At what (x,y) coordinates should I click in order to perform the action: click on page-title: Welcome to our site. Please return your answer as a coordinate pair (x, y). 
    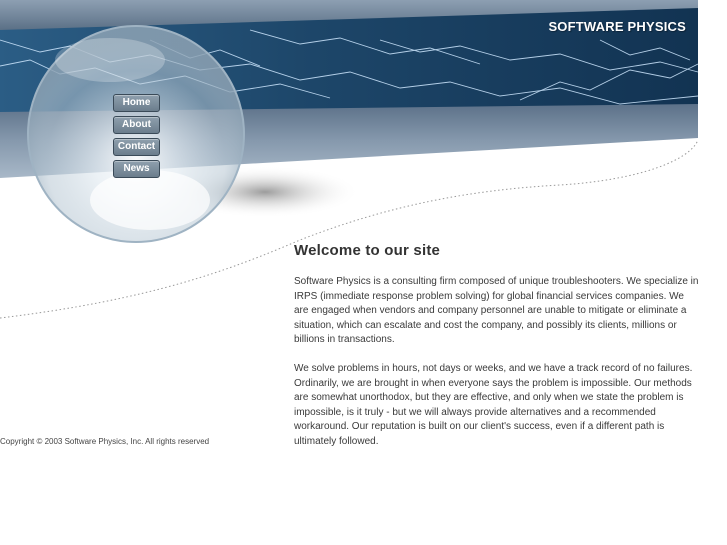
    Looking at the image, I should click on (367, 250).